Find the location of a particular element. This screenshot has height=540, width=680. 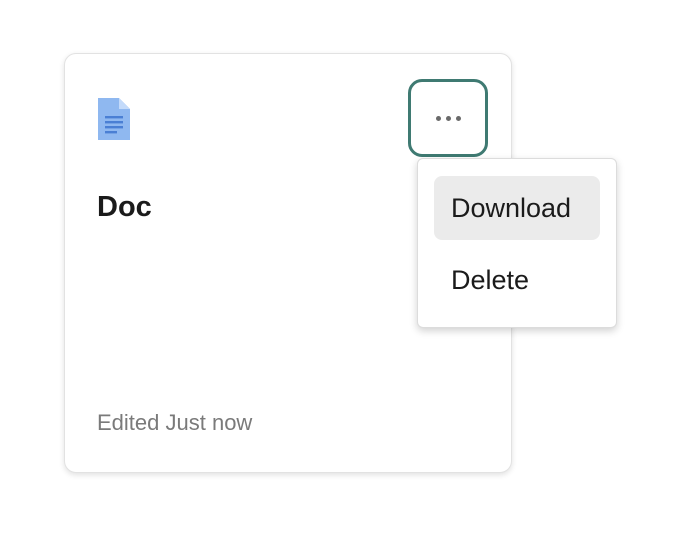

more-options-button is located at coordinates (448, 118).